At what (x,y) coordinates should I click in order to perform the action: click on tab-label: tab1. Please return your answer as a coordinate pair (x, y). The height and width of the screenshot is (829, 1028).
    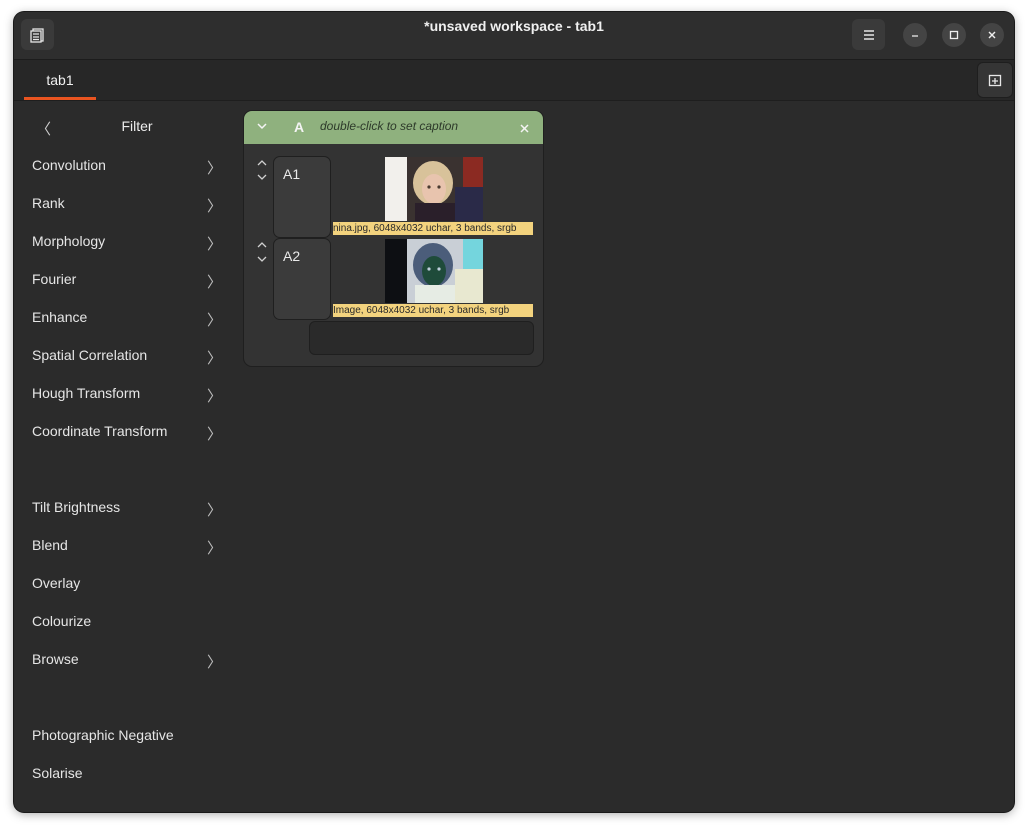
    Looking at the image, I should click on (60, 80).